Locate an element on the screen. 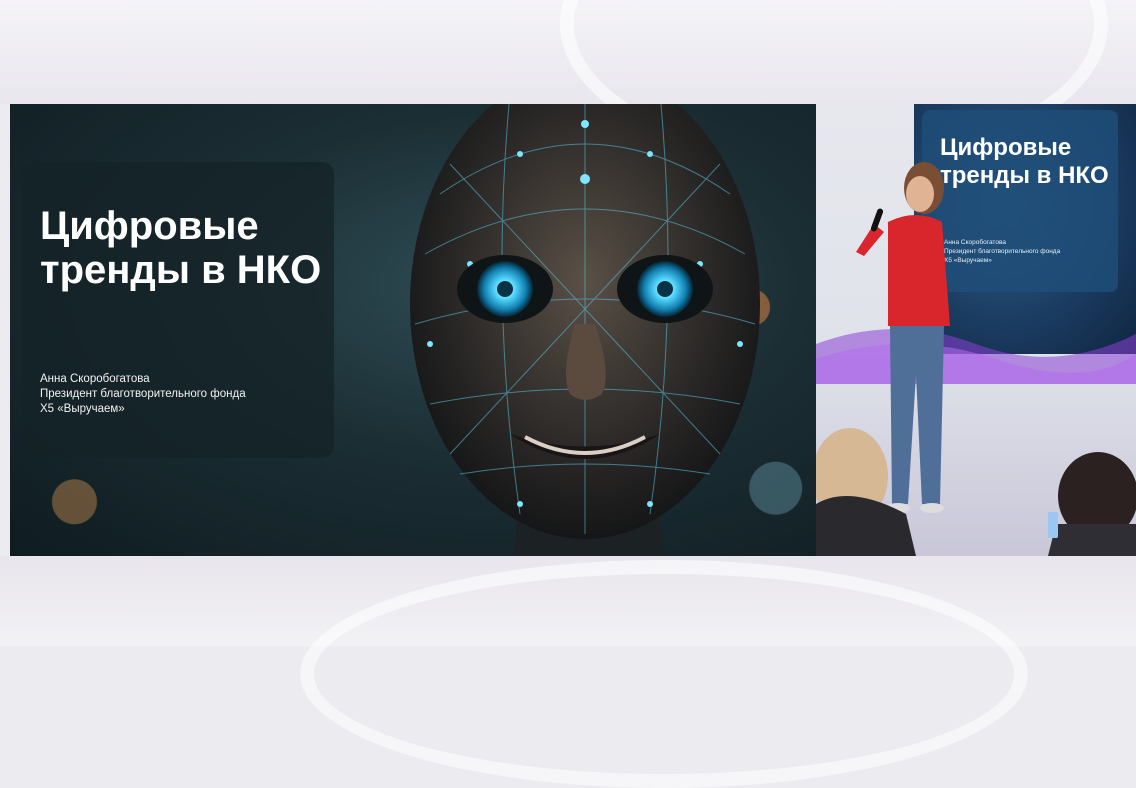  speaker-top is located at coordinates (919, 270).